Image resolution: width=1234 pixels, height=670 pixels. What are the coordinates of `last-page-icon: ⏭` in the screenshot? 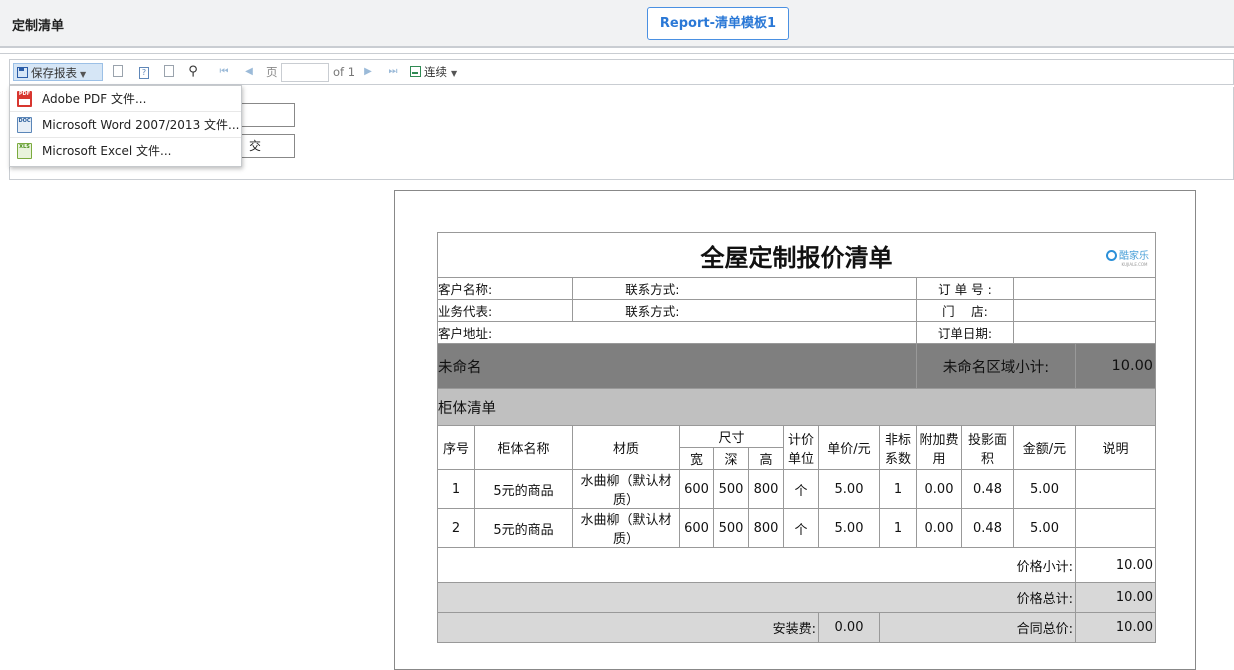 It's located at (393, 72).